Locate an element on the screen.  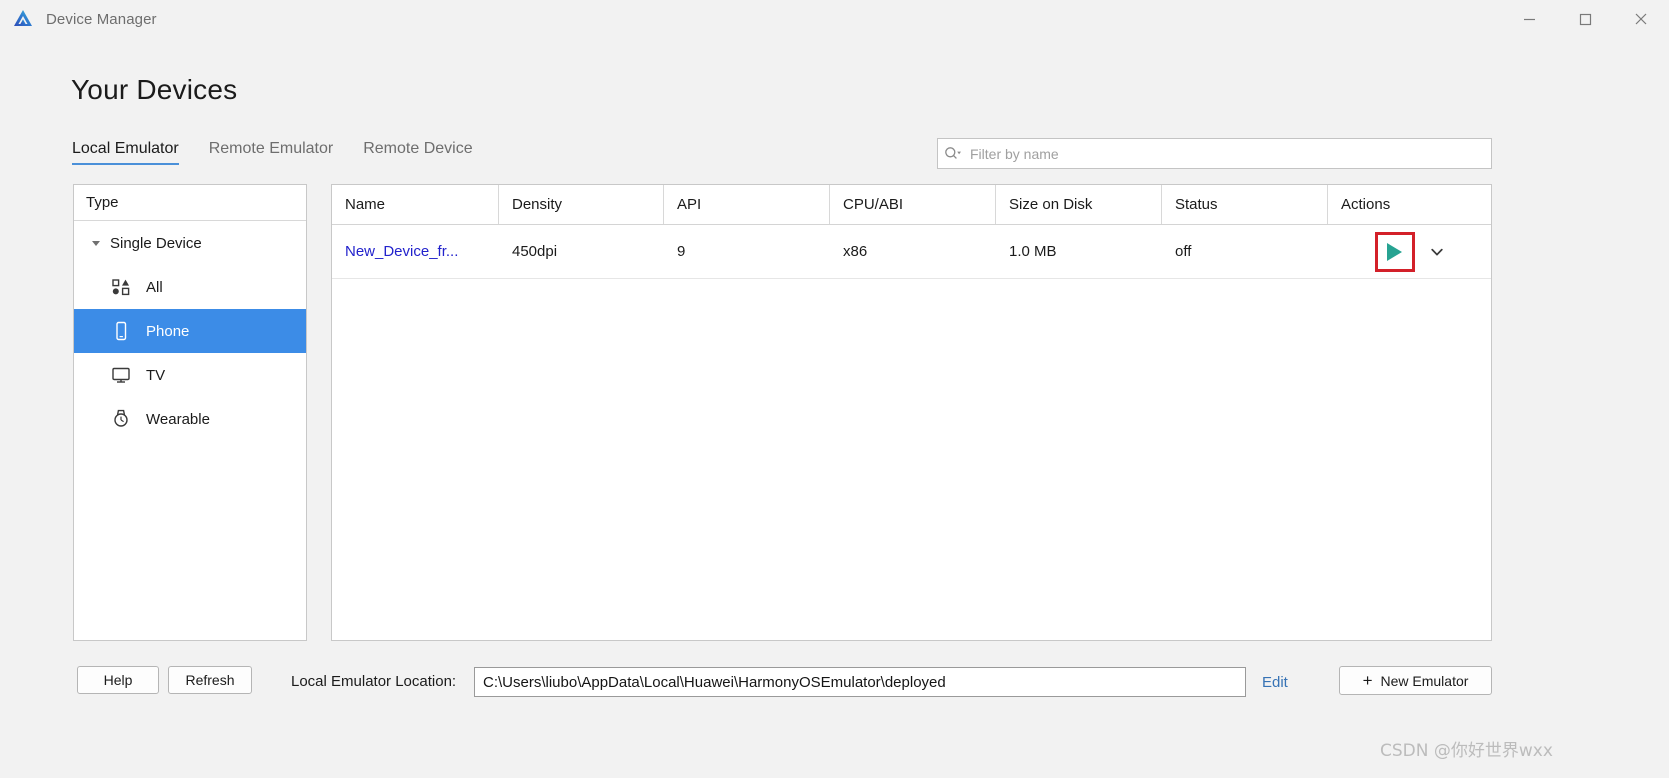
maximize-button is located at coordinates (1585, 19).